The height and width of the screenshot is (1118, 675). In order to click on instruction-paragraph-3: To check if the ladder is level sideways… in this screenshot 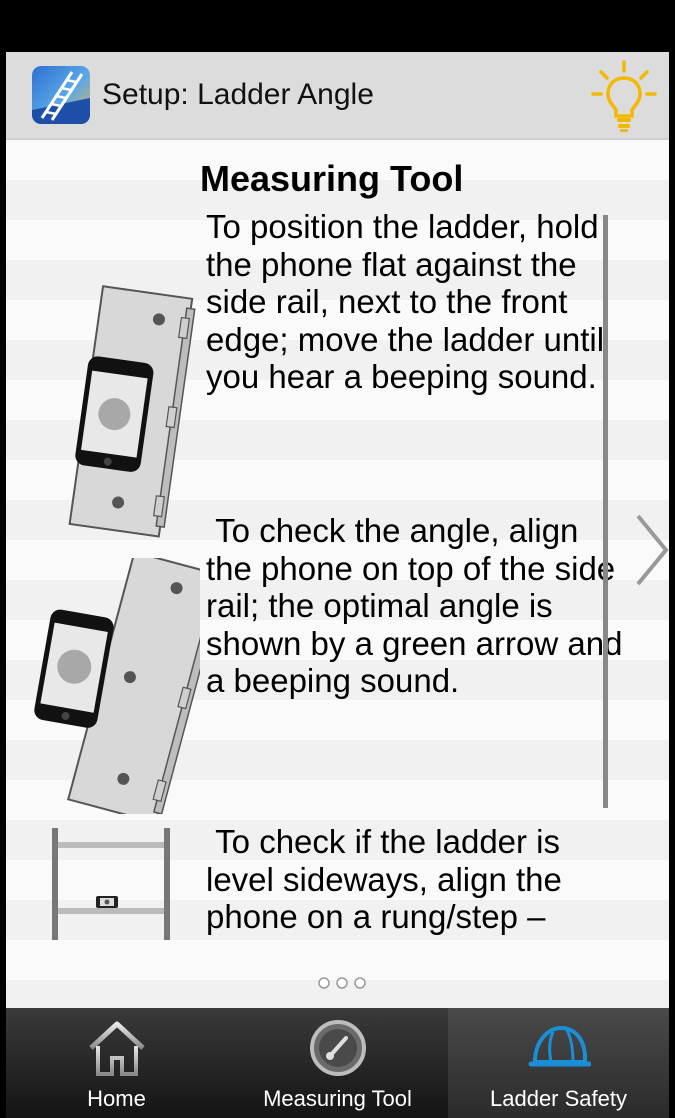, I will do `click(389, 879)`.